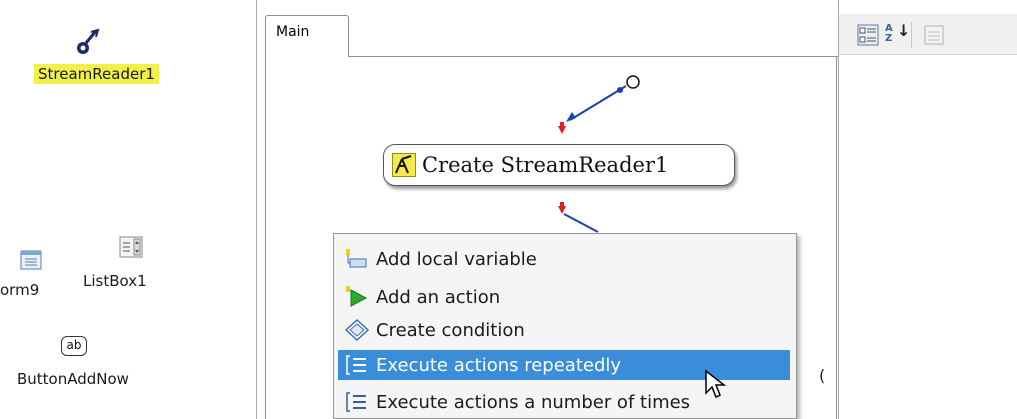  I want to click on menu-item-add-local-variable: Add local variable, so click(564, 259).